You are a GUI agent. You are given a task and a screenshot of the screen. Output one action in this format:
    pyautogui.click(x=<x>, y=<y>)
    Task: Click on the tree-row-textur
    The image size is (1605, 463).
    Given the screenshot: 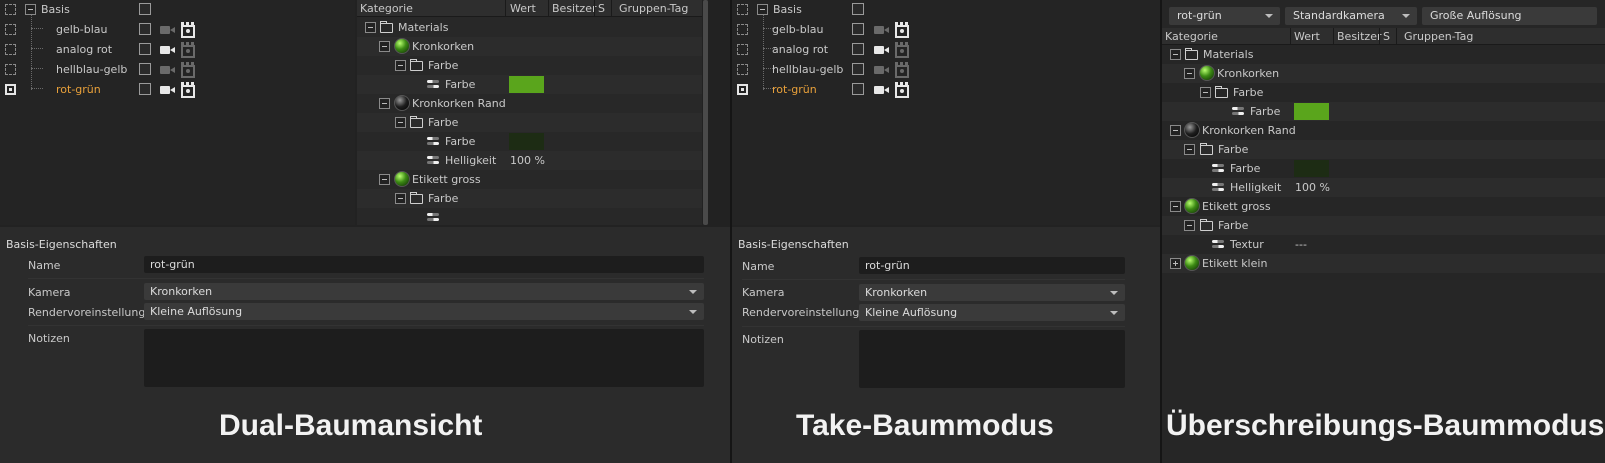 What is the action you would take?
    pyautogui.click(x=529, y=216)
    